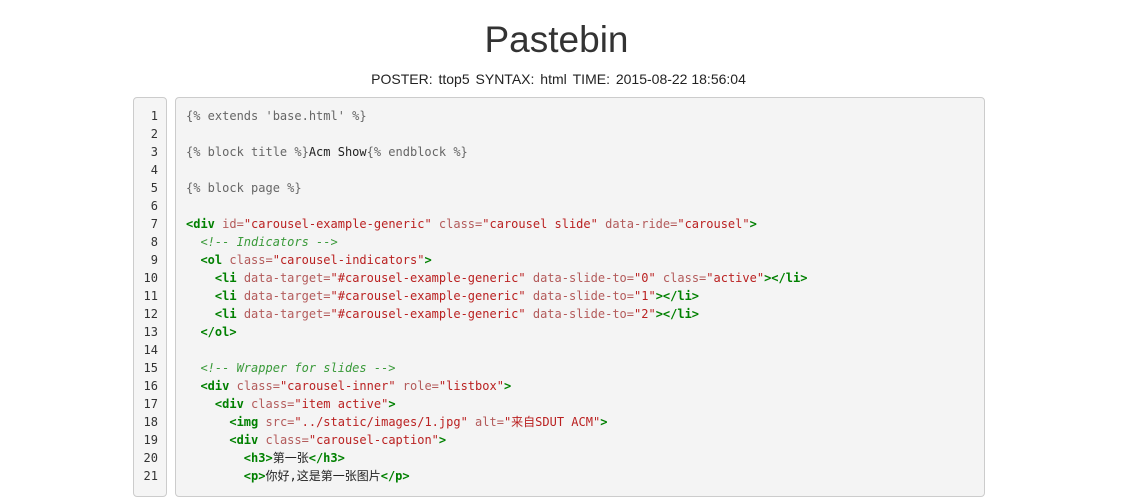 The image size is (1133, 497). What do you see at coordinates (154, 206) in the screenshot?
I see `line-number: 6` at bounding box center [154, 206].